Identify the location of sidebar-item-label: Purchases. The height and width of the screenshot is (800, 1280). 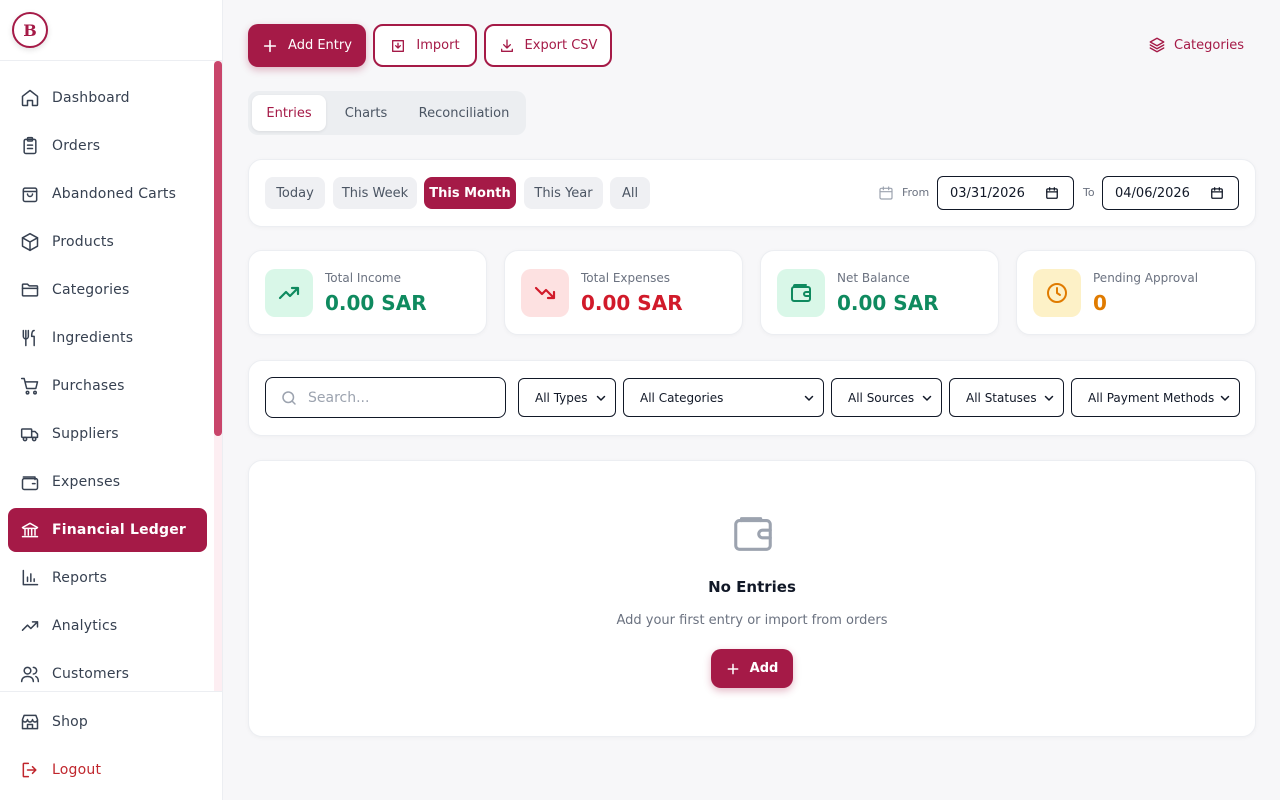
(88, 386).